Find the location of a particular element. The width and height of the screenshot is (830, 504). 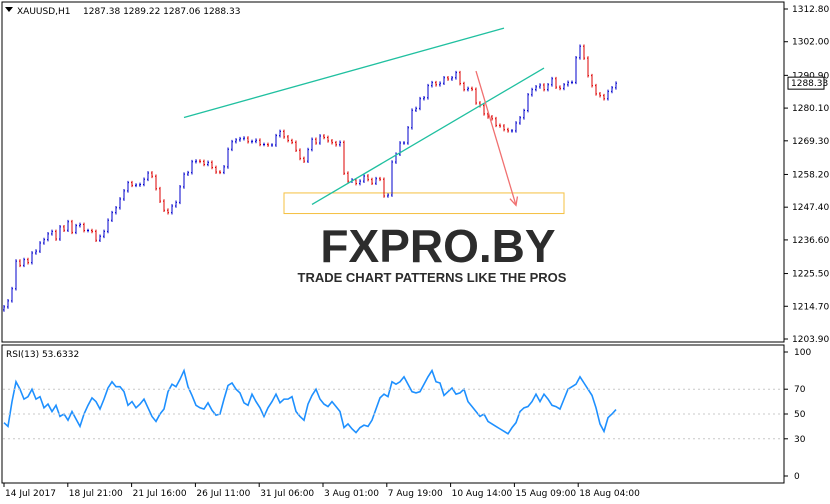

time-tick-label: 18 Aug 04:00 is located at coordinates (609, 494).